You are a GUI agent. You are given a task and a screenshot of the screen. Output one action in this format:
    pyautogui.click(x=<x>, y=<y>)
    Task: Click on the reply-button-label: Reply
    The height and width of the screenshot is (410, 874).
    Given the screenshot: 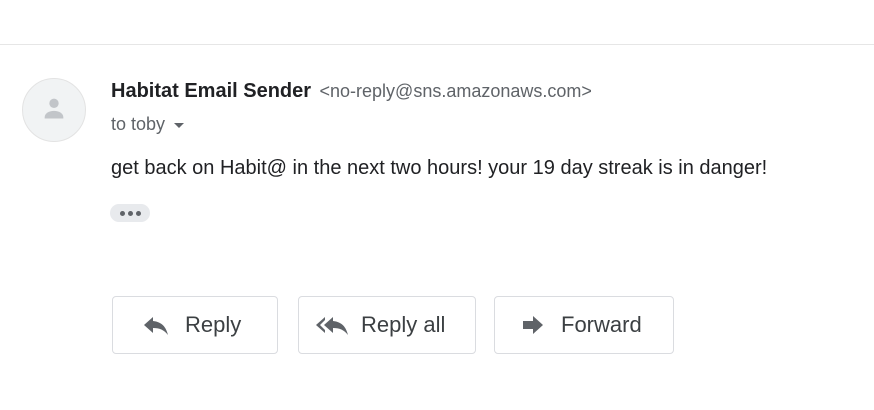 What is the action you would take?
    pyautogui.click(x=213, y=324)
    